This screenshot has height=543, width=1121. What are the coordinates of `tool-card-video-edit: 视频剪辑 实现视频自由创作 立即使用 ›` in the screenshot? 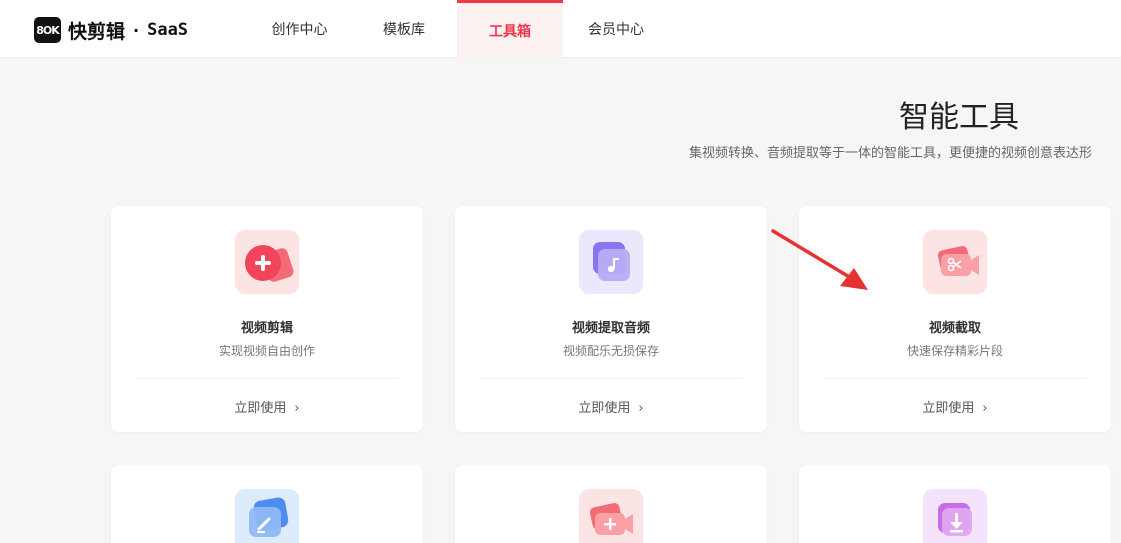 It's located at (267, 319).